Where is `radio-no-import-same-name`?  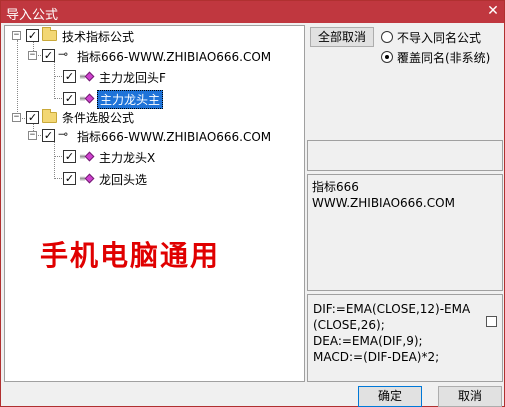
radio-no-import-same-name is located at coordinates (387, 37).